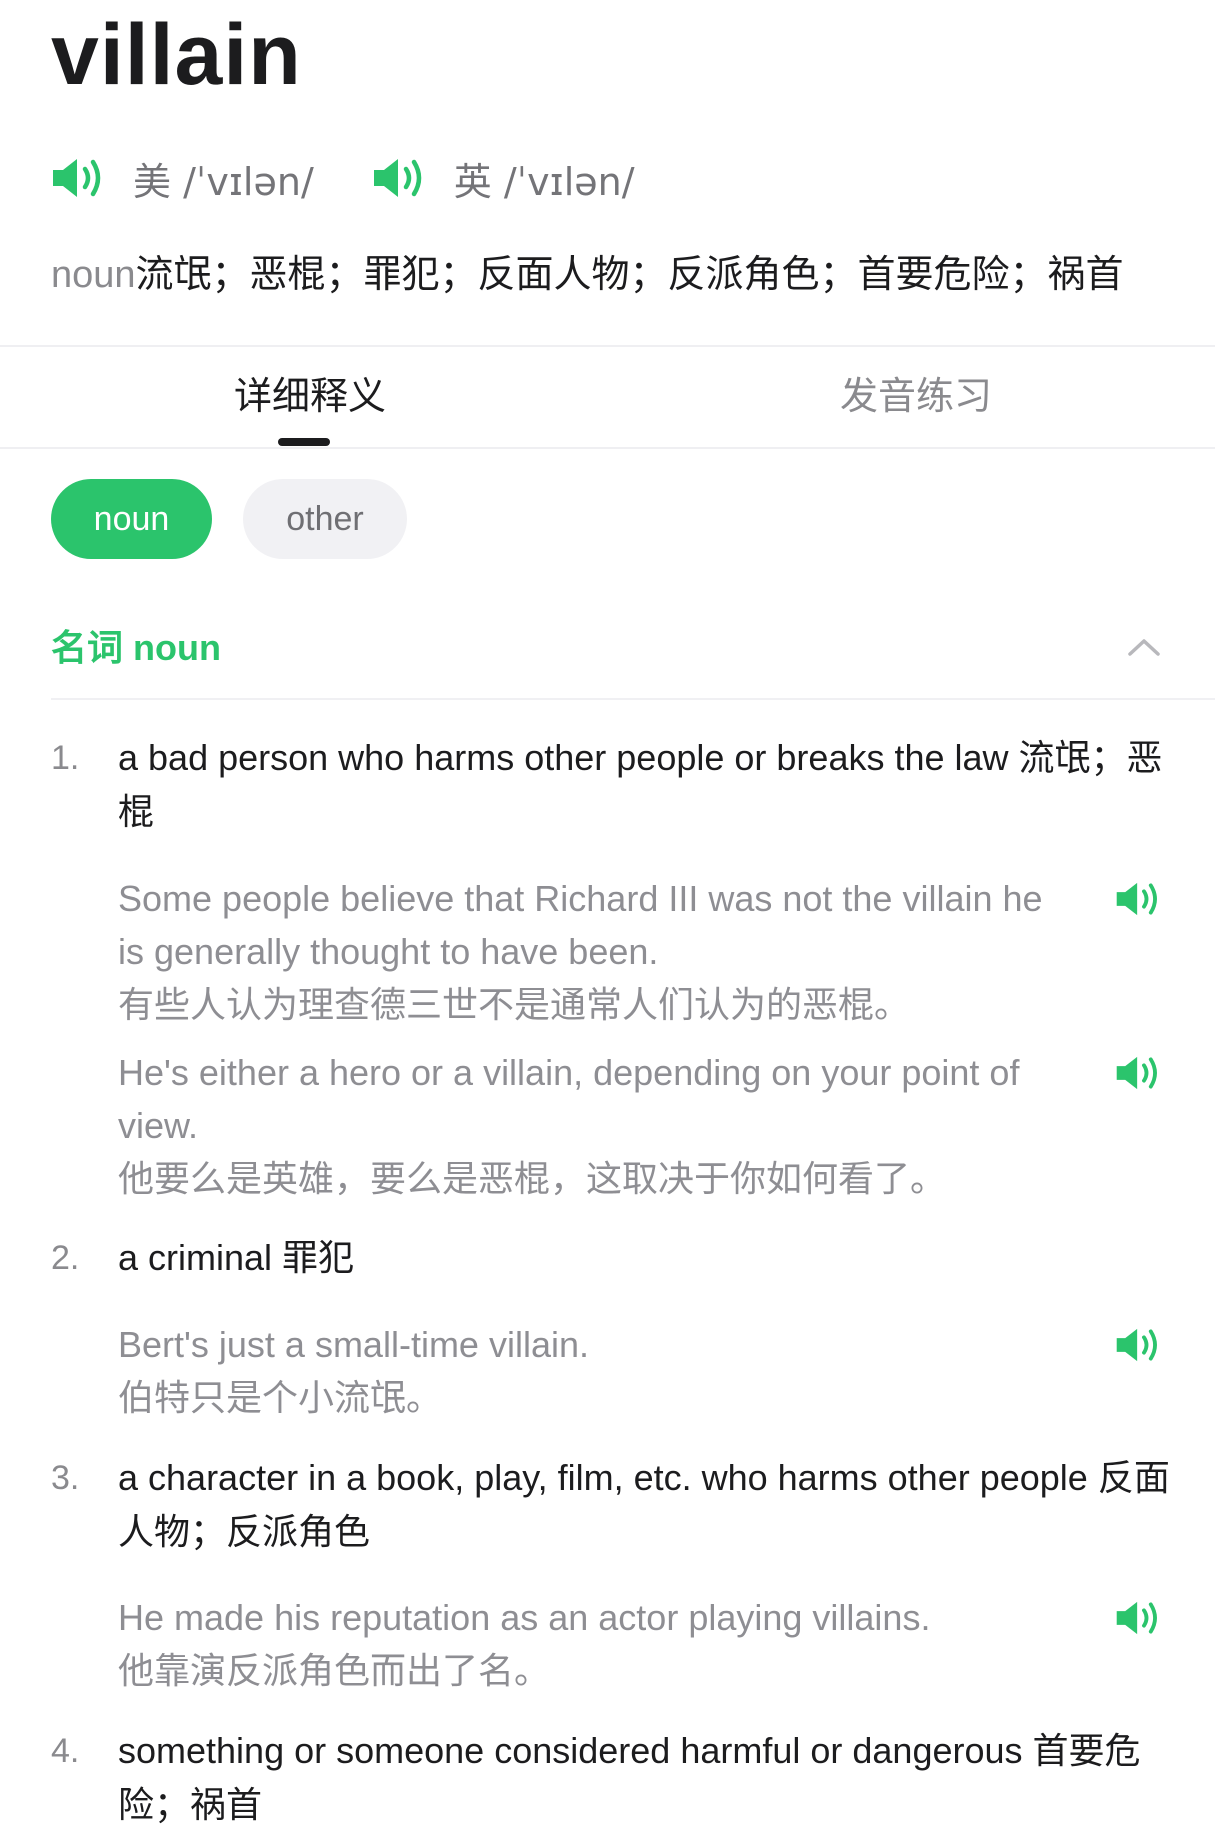  What do you see at coordinates (353, 1344) in the screenshot?
I see `example-english: Bert's just a small-time villain.` at bounding box center [353, 1344].